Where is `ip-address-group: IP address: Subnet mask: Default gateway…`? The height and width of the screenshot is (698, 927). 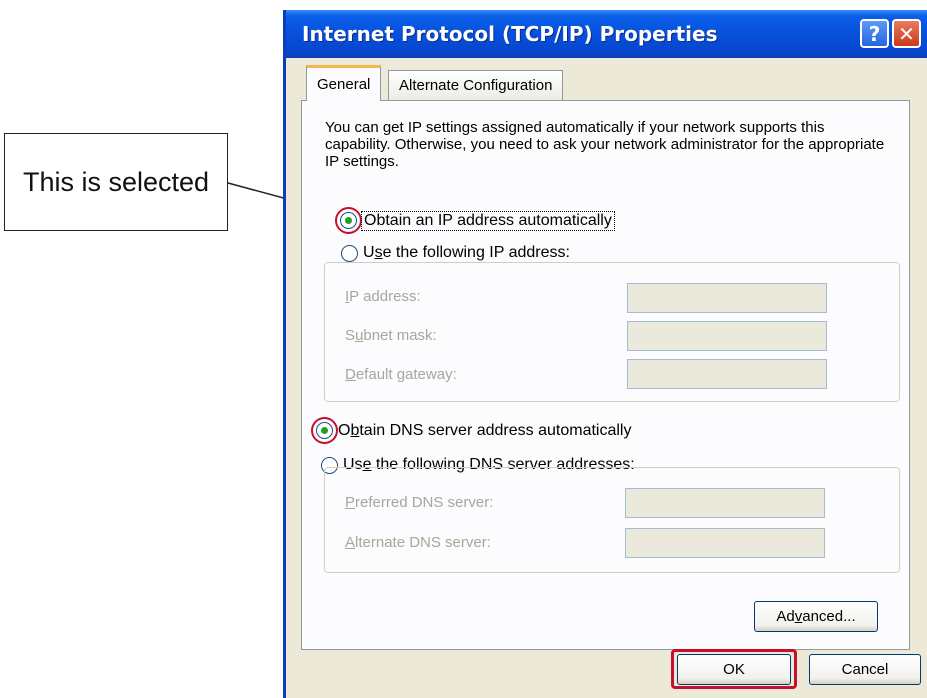
ip-address-group: IP address: Subnet mask: Default gateway… is located at coordinates (612, 332).